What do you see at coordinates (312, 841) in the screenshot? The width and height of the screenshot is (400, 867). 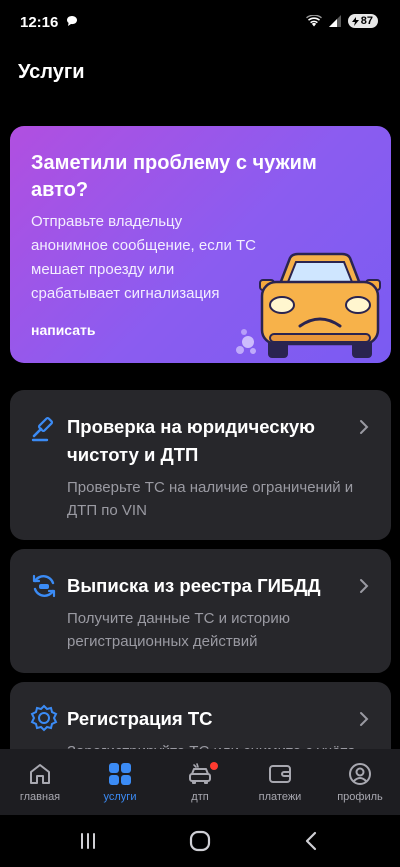 I see `back-icon` at bounding box center [312, 841].